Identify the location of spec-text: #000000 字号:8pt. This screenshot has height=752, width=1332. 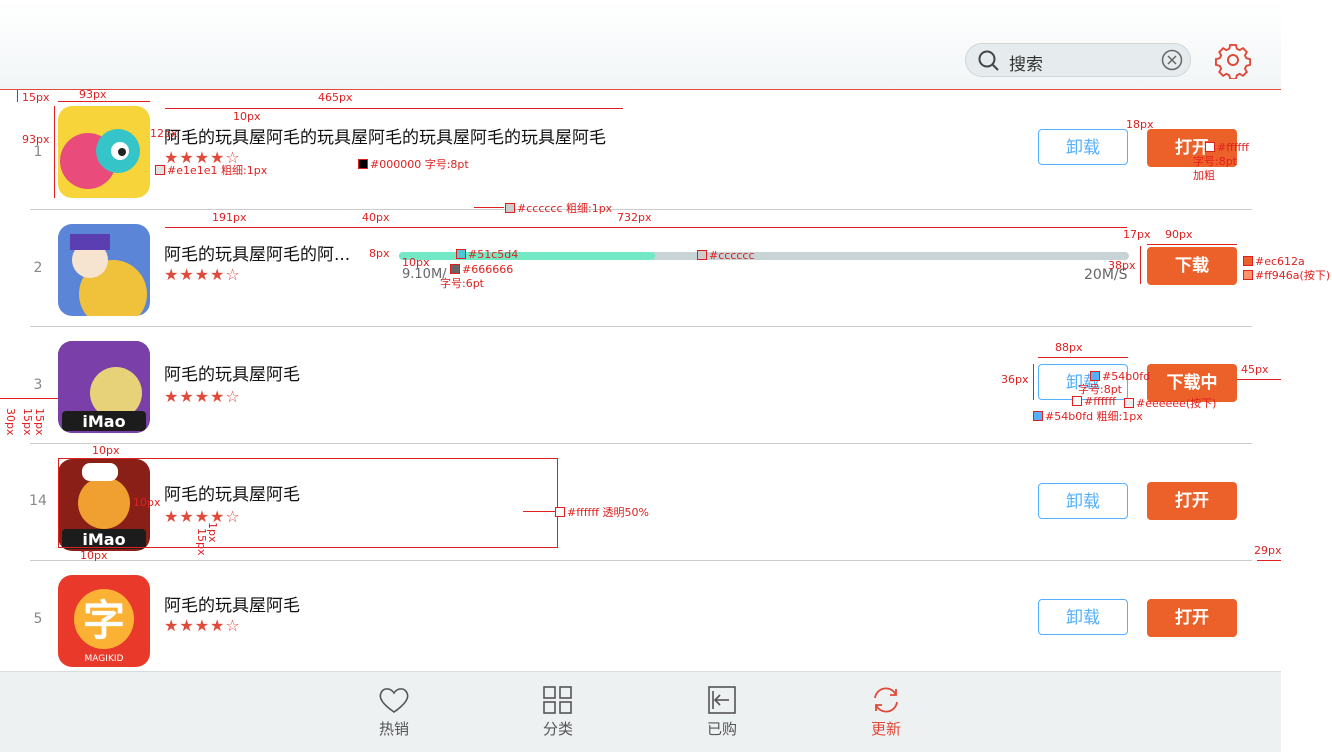
(419, 164).